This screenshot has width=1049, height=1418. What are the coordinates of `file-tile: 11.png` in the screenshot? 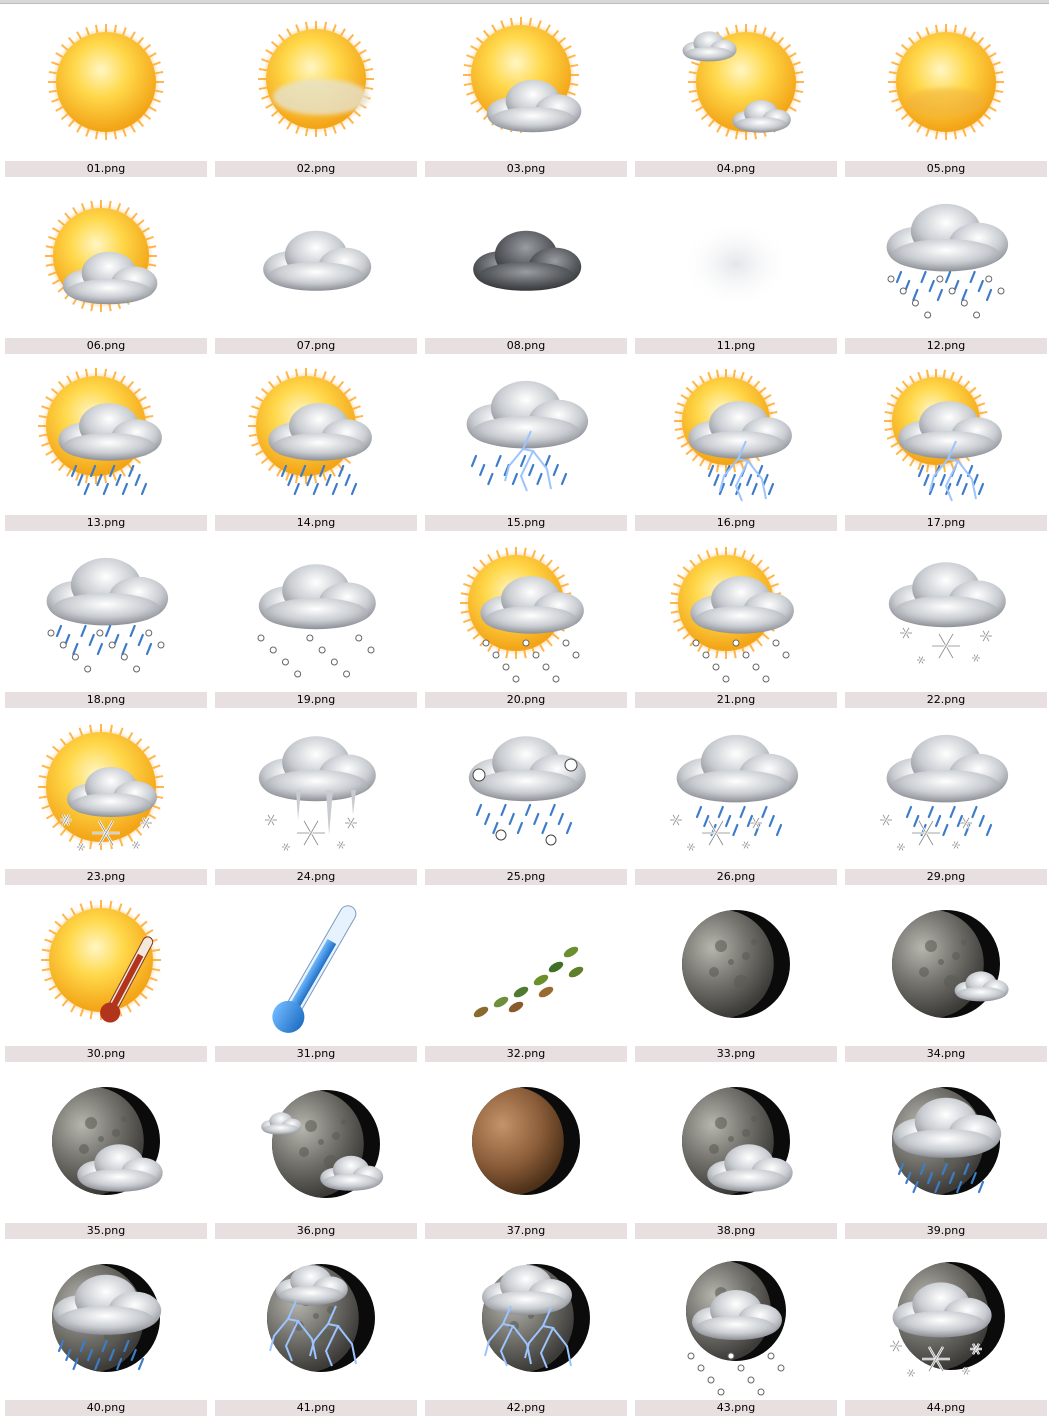 It's located at (736, 269).